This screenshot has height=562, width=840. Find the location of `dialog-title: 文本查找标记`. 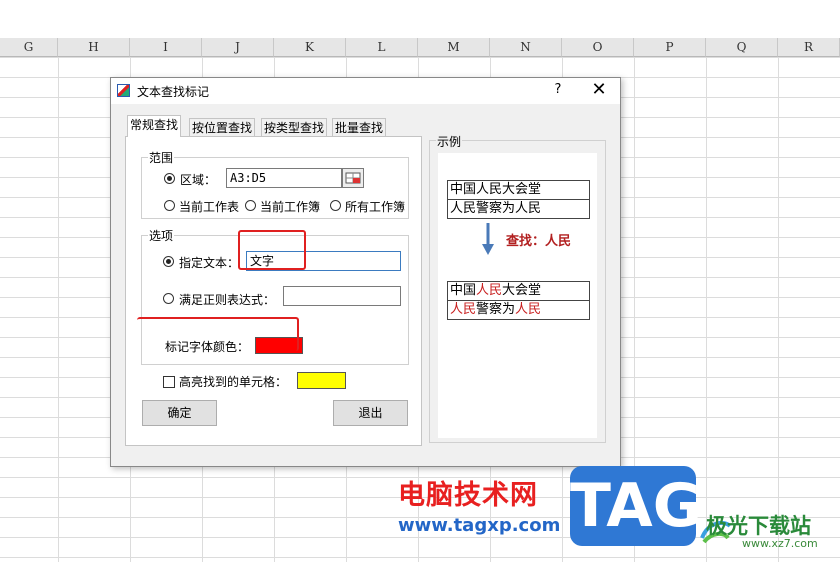

dialog-title: 文本查找标记 is located at coordinates (173, 92).